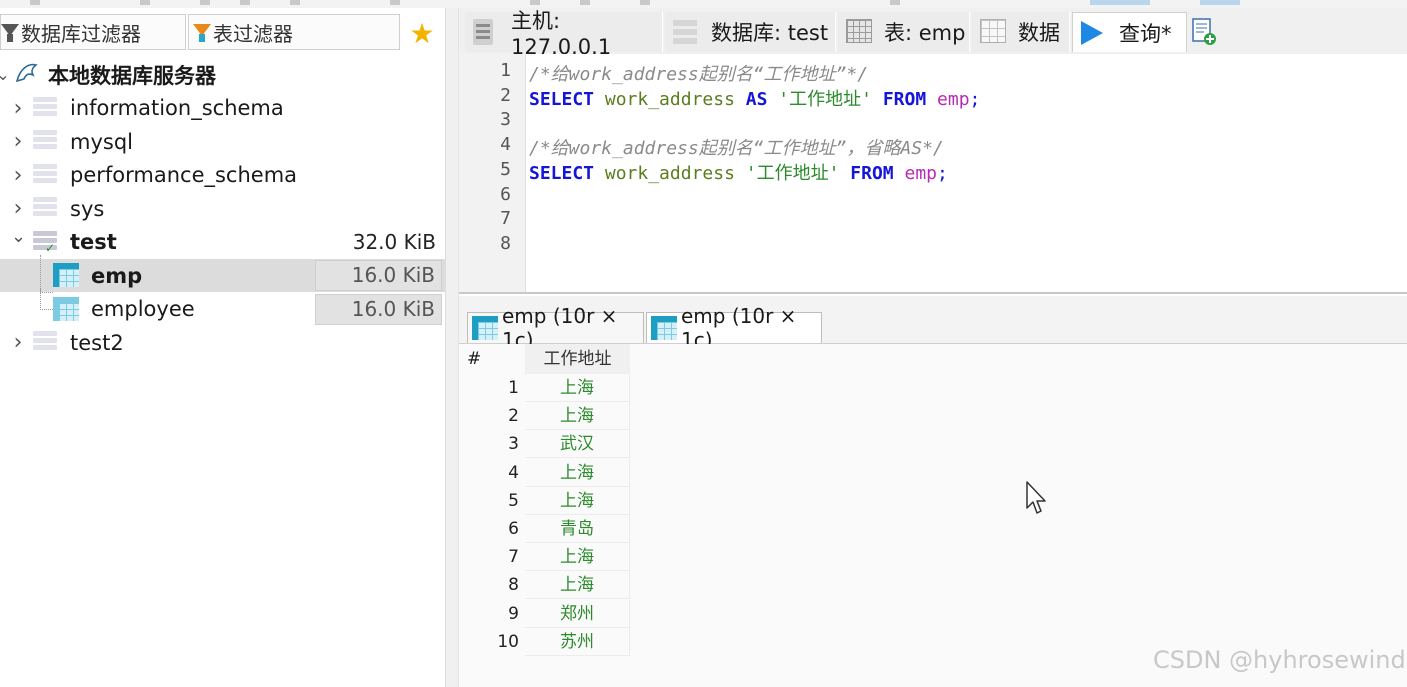 The height and width of the screenshot is (687, 1407). Describe the element at coordinates (577, 444) in the screenshot. I see `cell-work-address: 武汉` at that location.